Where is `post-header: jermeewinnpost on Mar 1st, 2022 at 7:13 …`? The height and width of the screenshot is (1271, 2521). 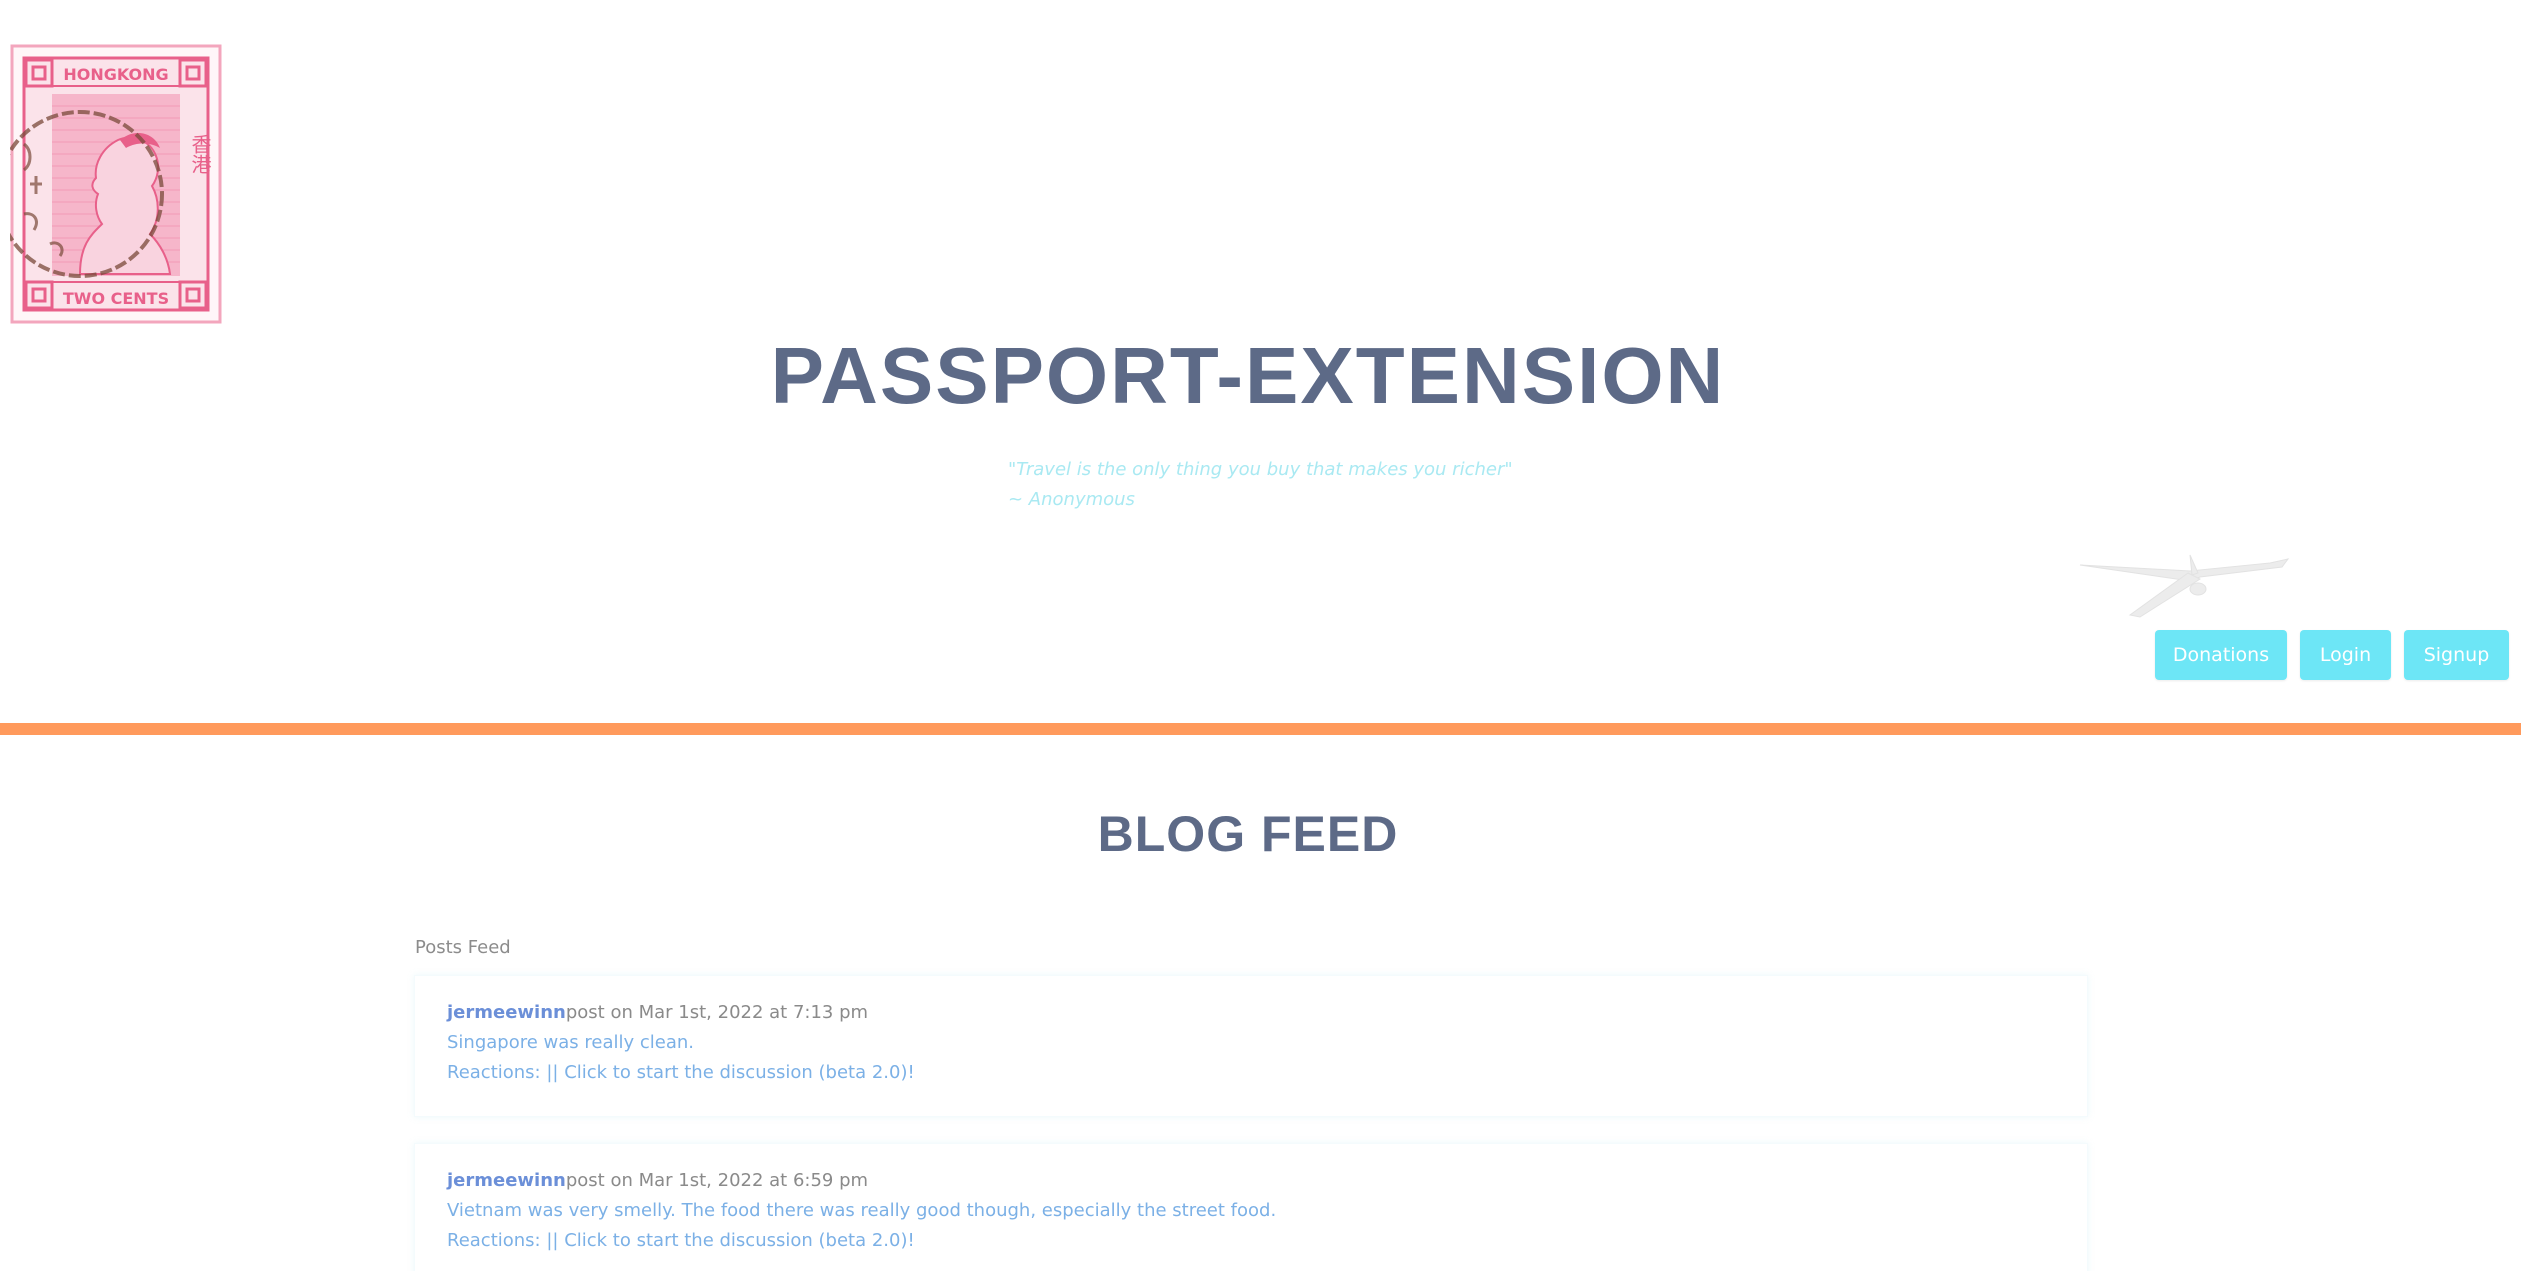
post-header: jermeewinnpost on Mar 1st, 2022 at 7:13 … is located at coordinates (681, 1013).